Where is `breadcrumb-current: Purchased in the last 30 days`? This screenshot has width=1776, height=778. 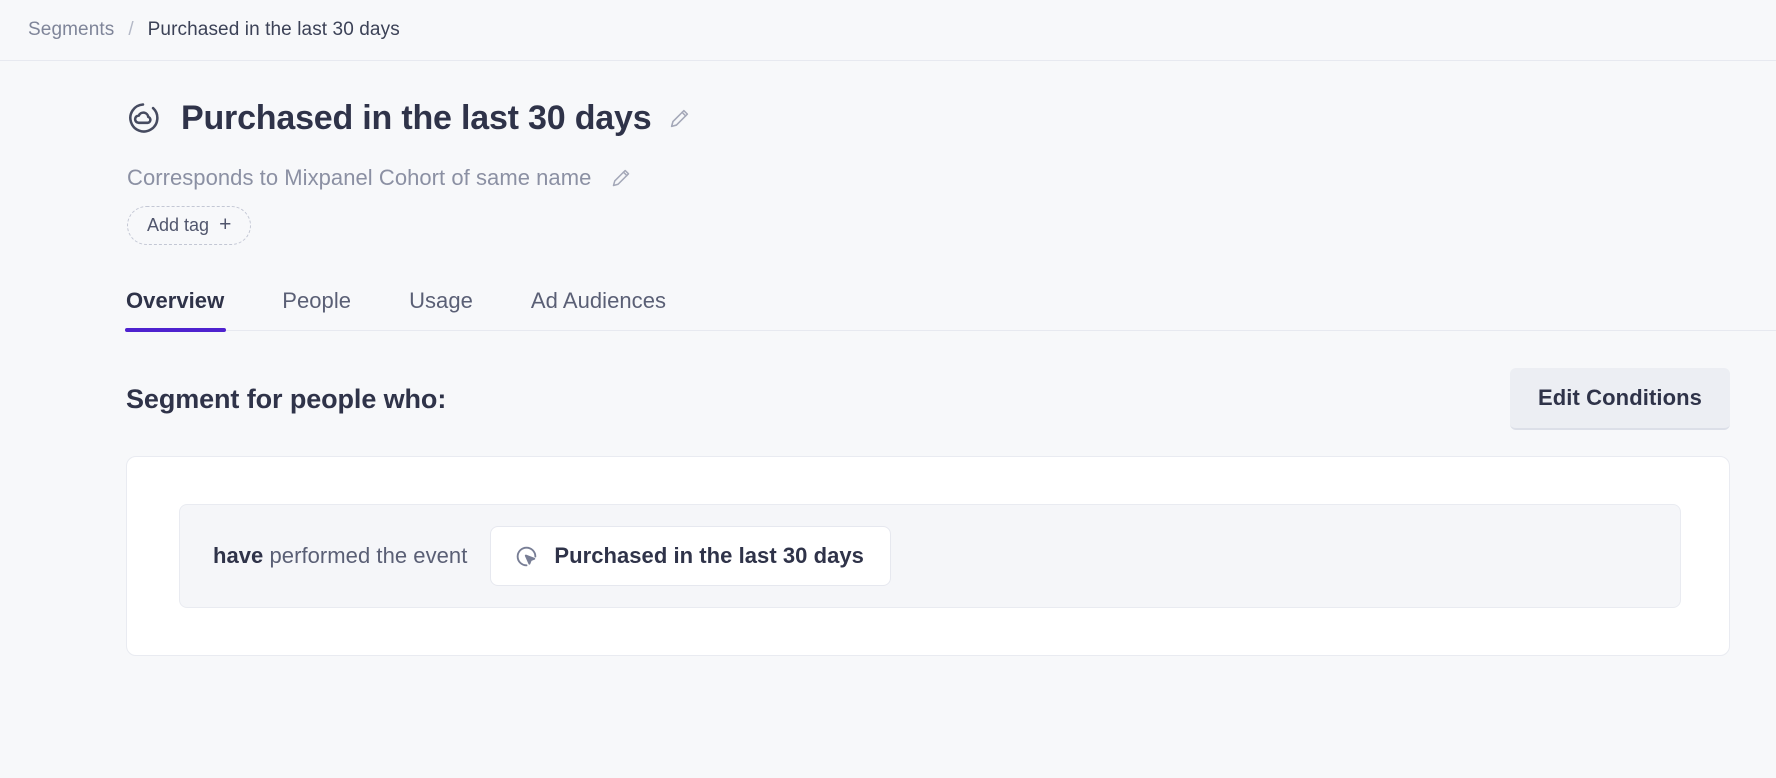
breadcrumb-current: Purchased in the last 30 days is located at coordinates (273, 29).